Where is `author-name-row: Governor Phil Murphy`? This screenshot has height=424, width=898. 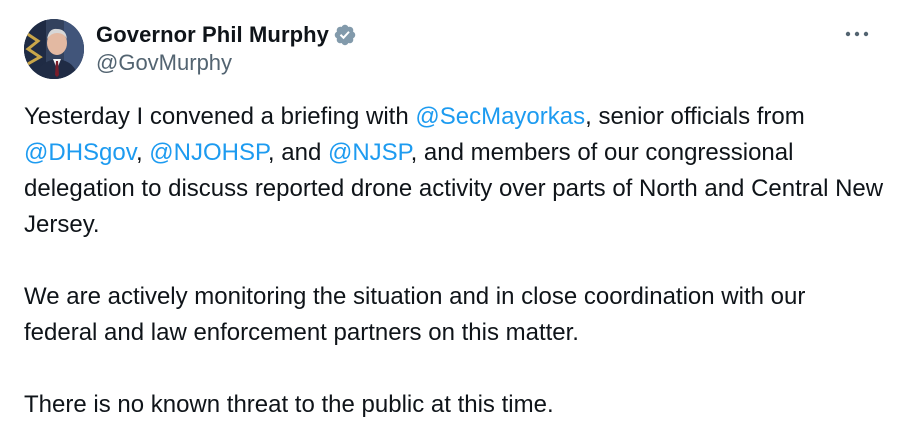 author-name-row: Governor Phil Murphy is located at coordinates (226, 35).